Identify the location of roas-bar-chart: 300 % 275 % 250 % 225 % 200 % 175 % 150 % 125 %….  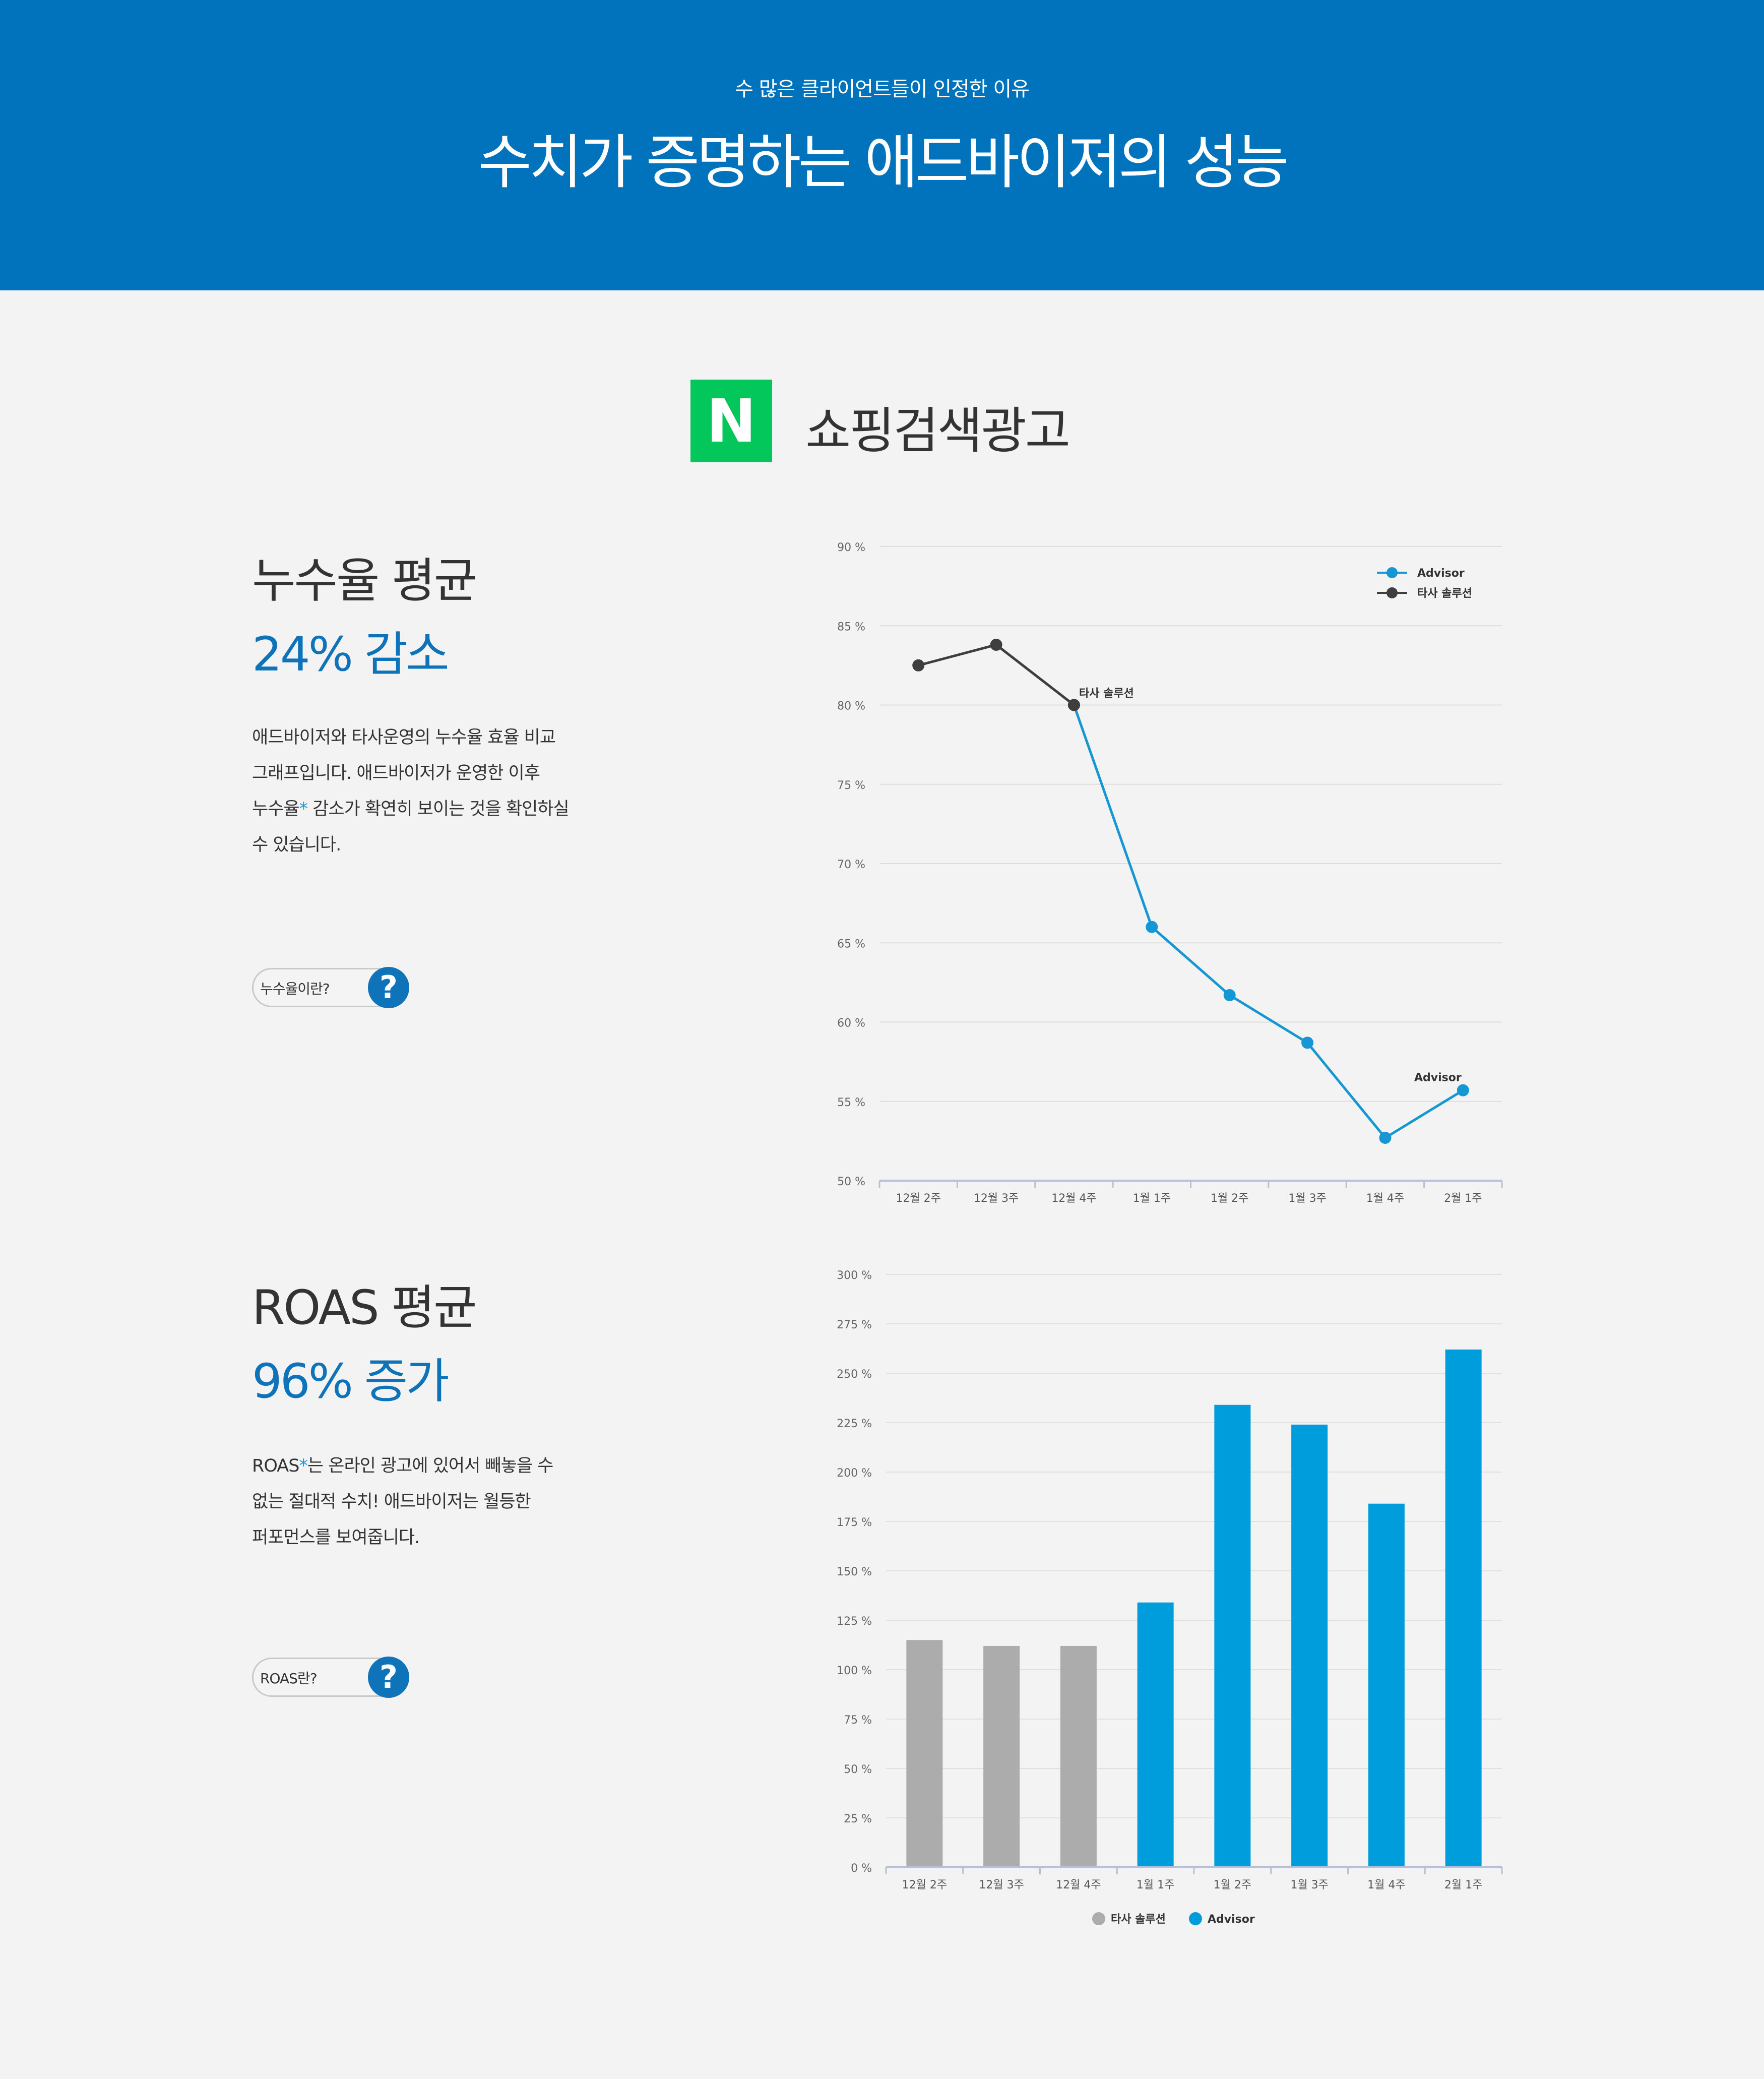
(1170, 1598).